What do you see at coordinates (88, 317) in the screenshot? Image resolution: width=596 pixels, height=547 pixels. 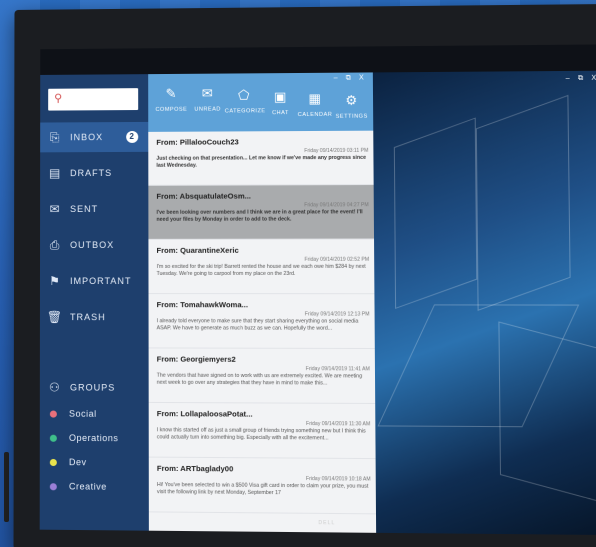 I see `sidebar-item-label: TRASH` at bounding box center [88, 317].